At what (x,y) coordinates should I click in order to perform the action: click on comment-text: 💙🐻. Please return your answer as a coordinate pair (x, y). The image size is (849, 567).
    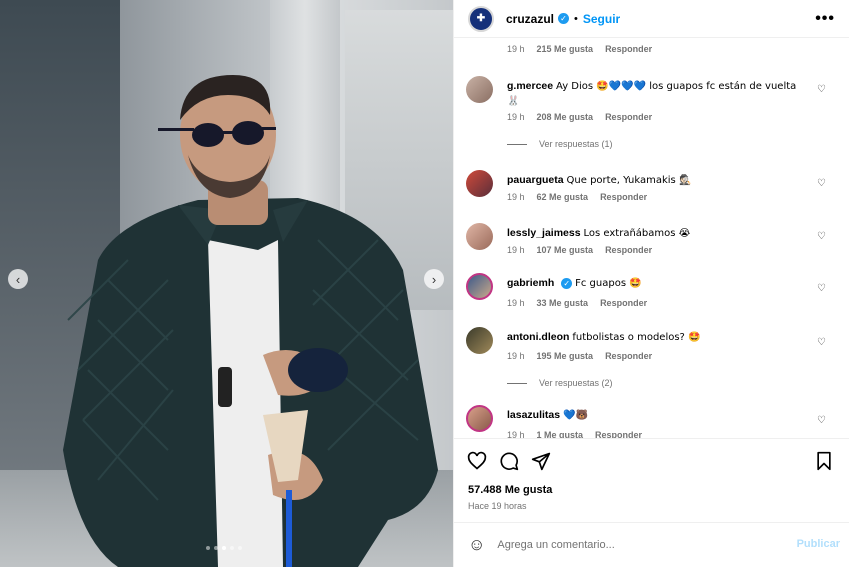
    Looking at the image, I should click on (575, 415).